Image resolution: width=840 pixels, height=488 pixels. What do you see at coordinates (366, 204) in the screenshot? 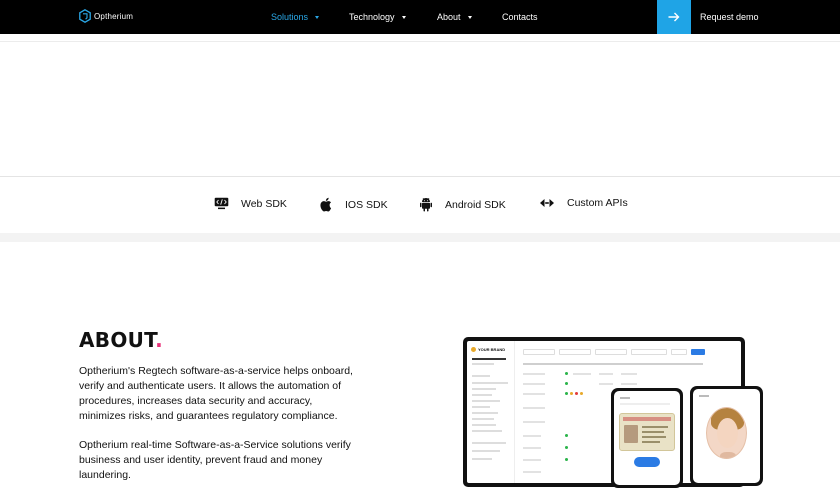
I see `sdk-label: IOS SDK` at bounding box center [366, 204].